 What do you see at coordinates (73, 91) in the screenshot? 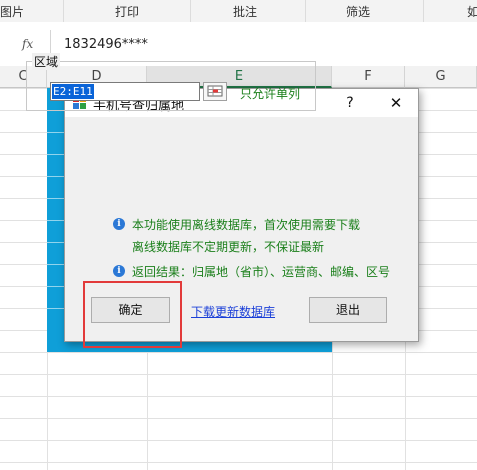
I see `range-value: E2:E11` at bounding box center [73, 91].